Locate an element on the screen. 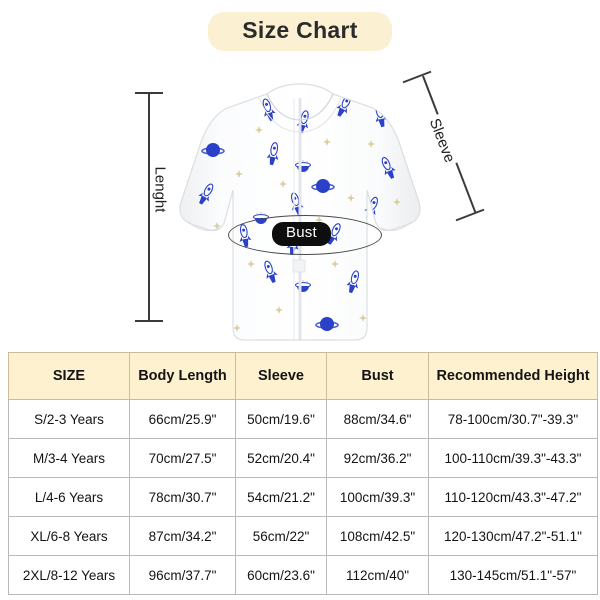 The width and height of the screenshot is (600, 600). sleeve-cap-bottom is located at coordinates (470, 215).